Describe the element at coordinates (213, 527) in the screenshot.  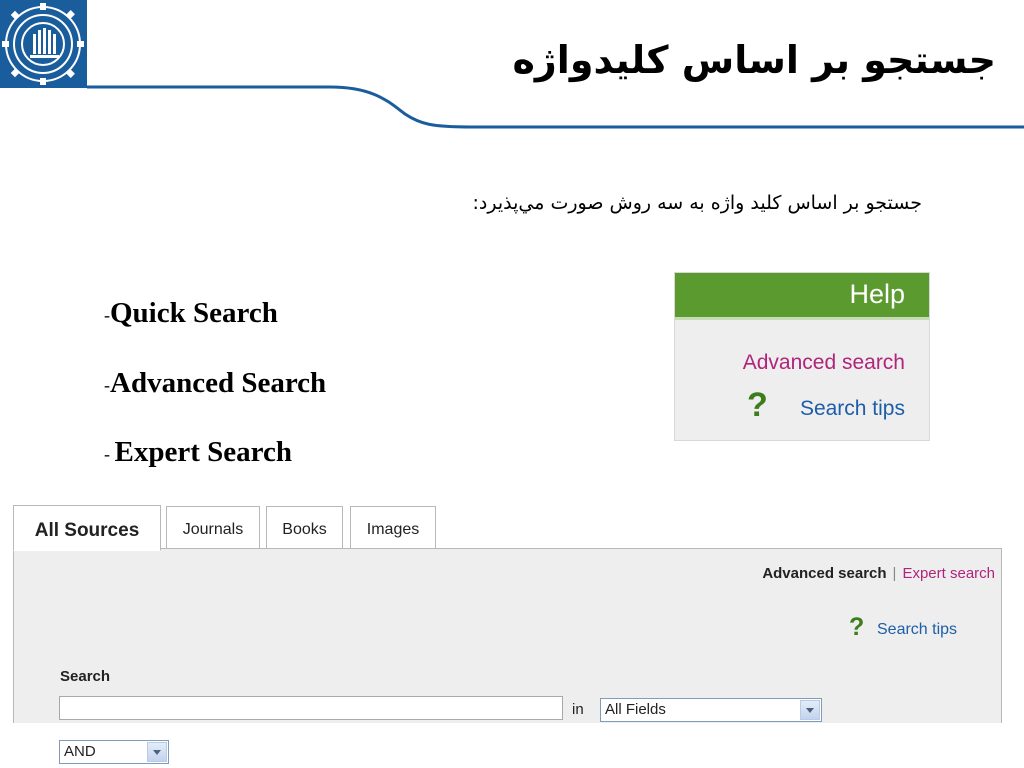
I see `tab-journals: Journals` at that location.